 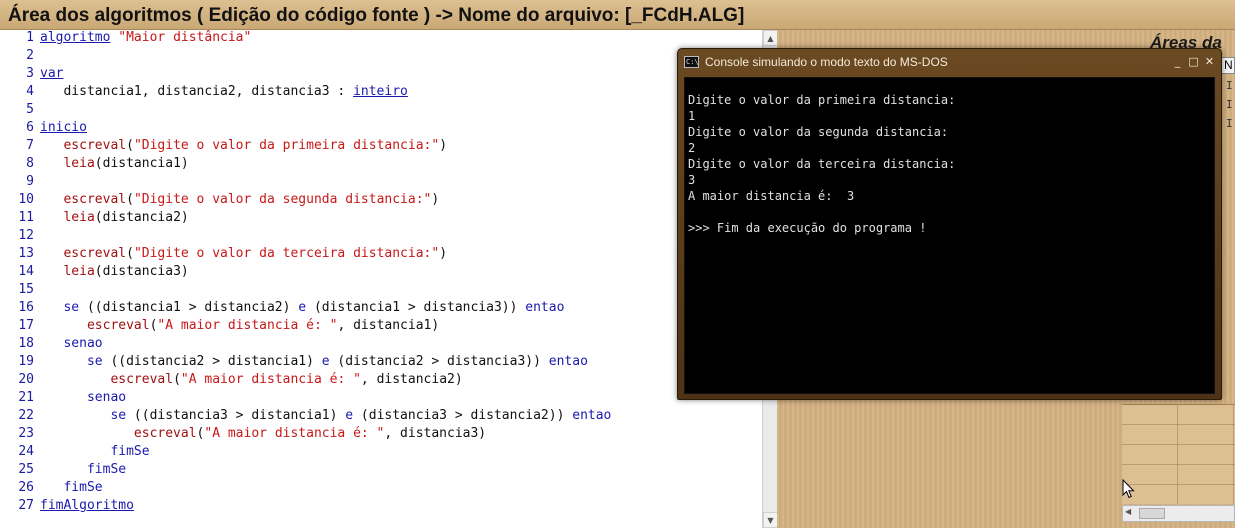 What do you see at coordinates (439, 361) in the screenshot?
I see `code-token: (distancia2 > distancia3))` at bounding box center [439, 361].